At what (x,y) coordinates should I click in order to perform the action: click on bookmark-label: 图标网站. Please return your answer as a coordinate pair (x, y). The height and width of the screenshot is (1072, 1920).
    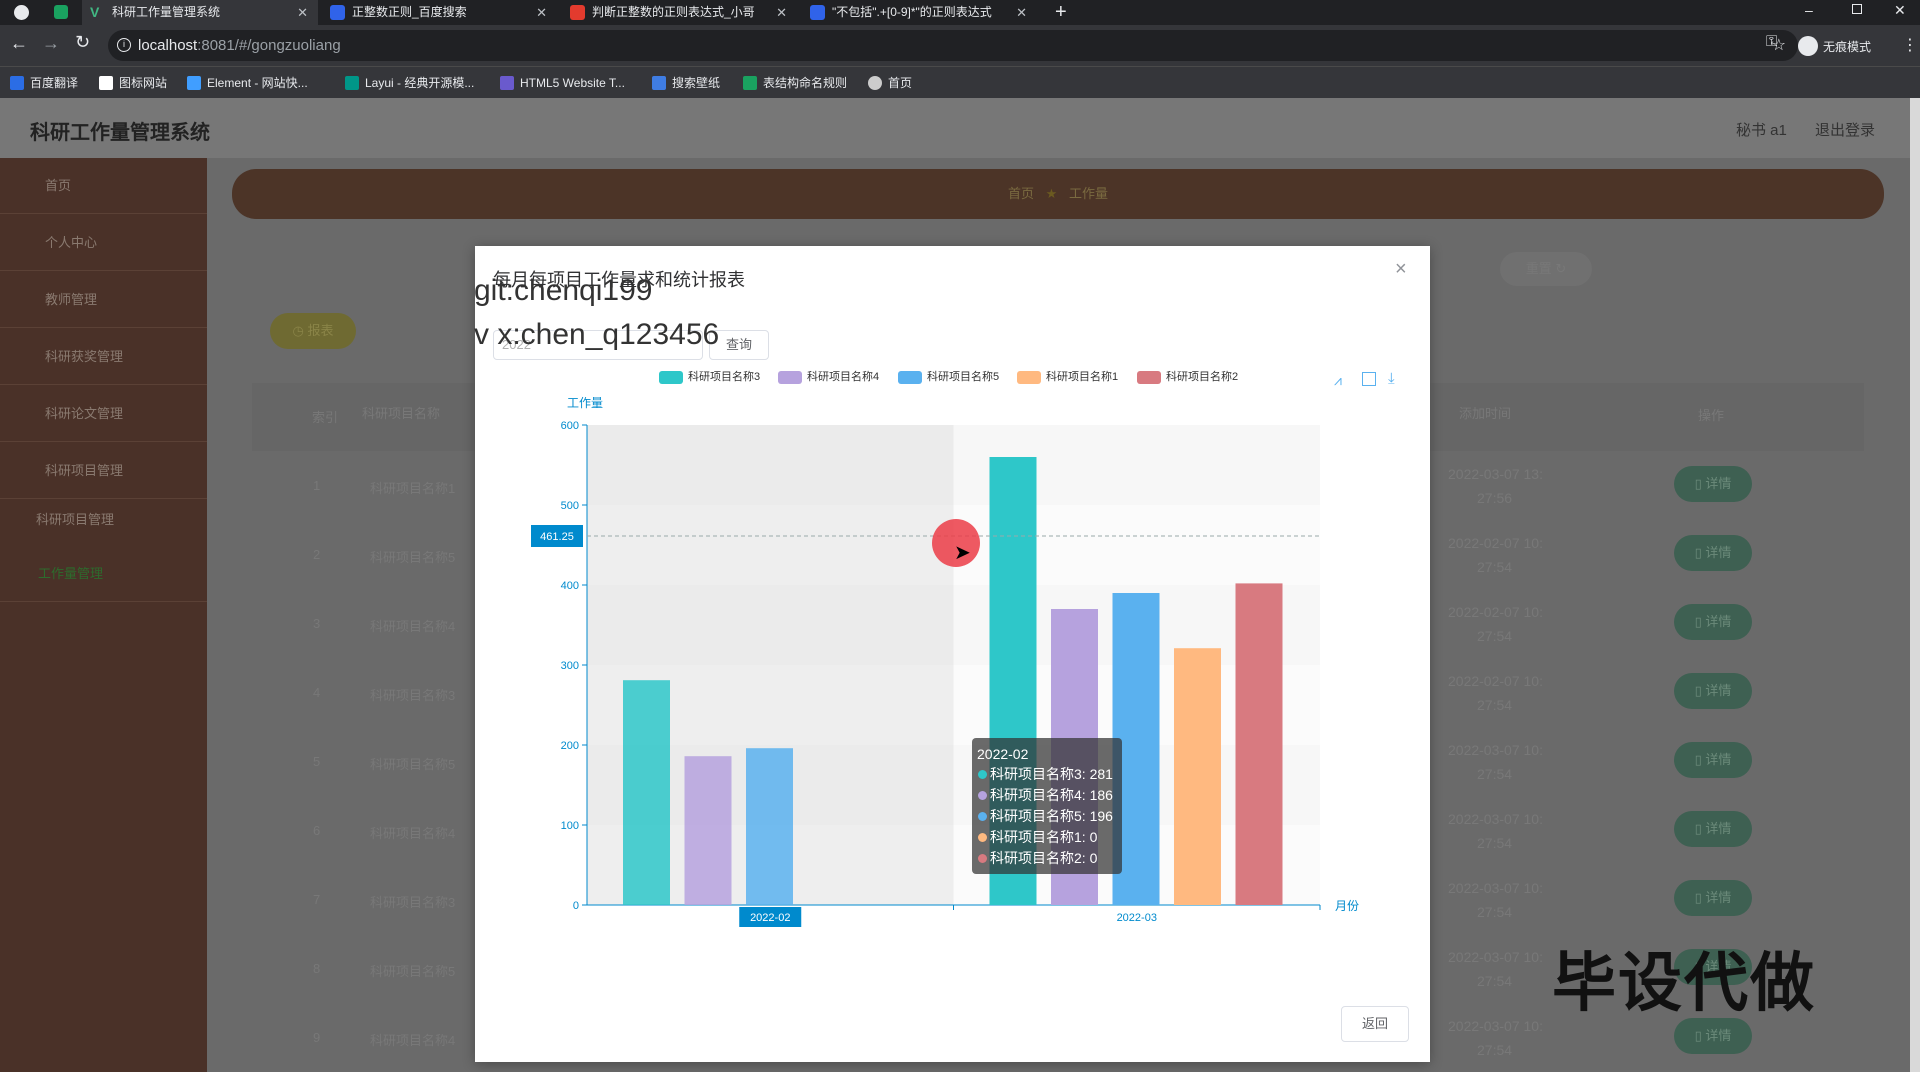
    Looking at the image, I should click on (143, 83).